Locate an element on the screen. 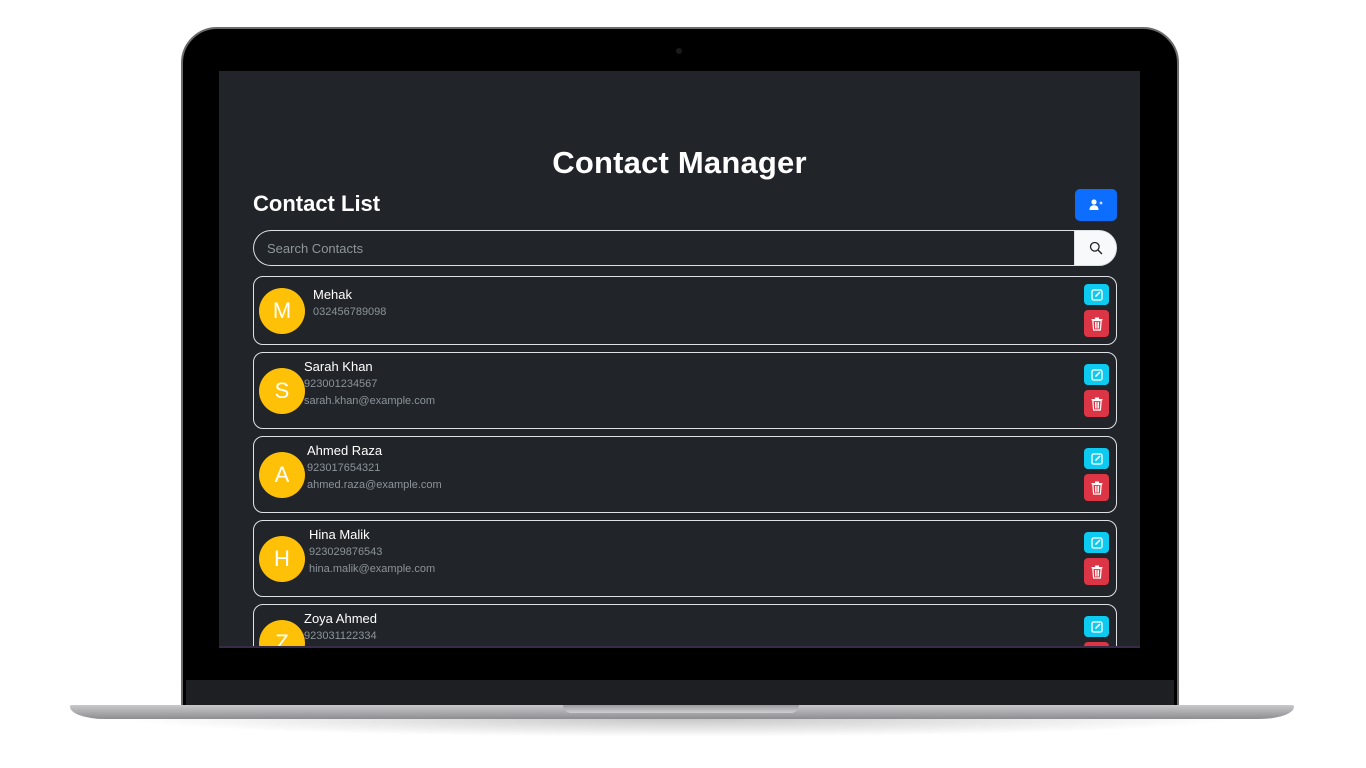 This screenshot has width=1366, height=768. avatar: H is located at coordinates (282, 559).